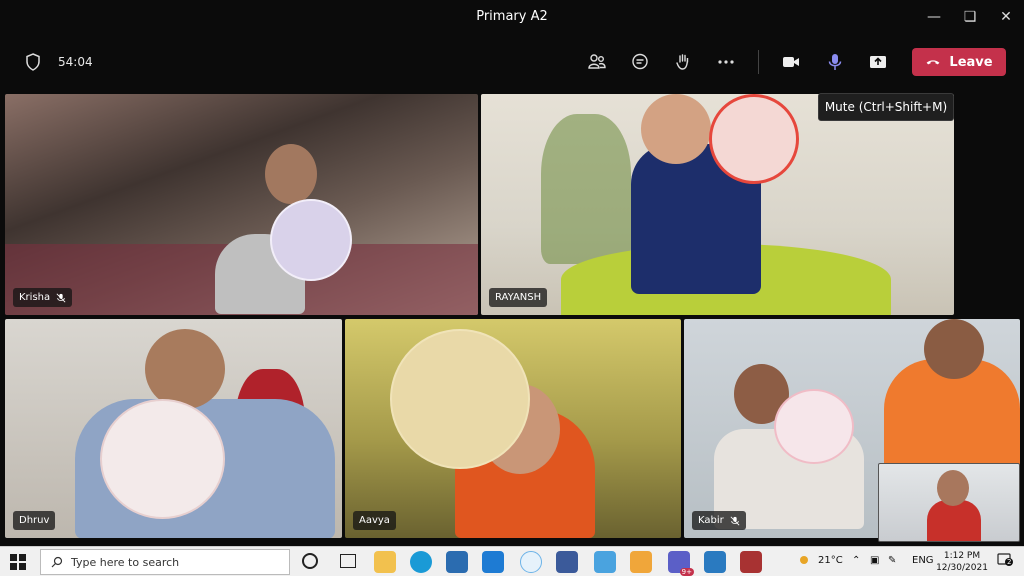 Image resolution: width=1024 pixels, height=576 pixels. Describe the element at coordinates (18, 564) in the screenshot. I see `windows-start-icon` at that location.